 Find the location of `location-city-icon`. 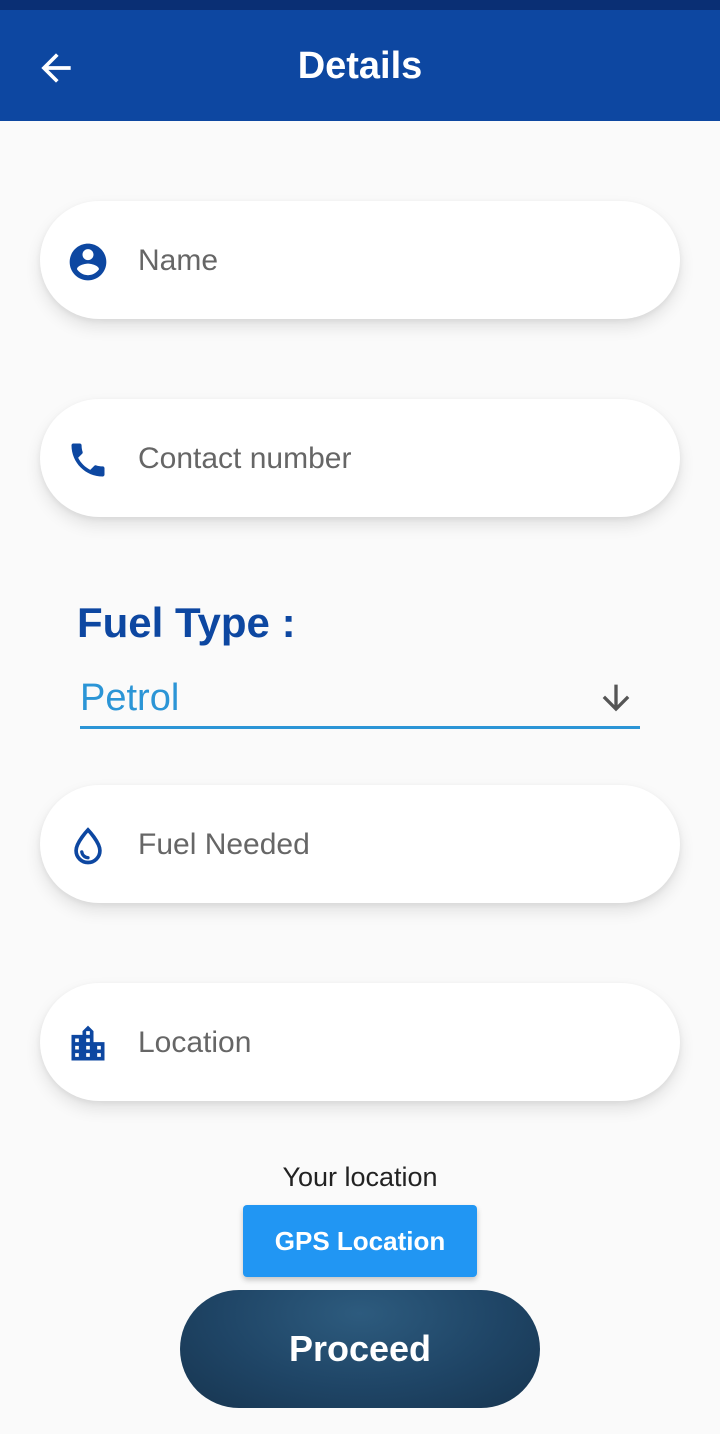

location-city-icon is located at coordinates (88, 1043).